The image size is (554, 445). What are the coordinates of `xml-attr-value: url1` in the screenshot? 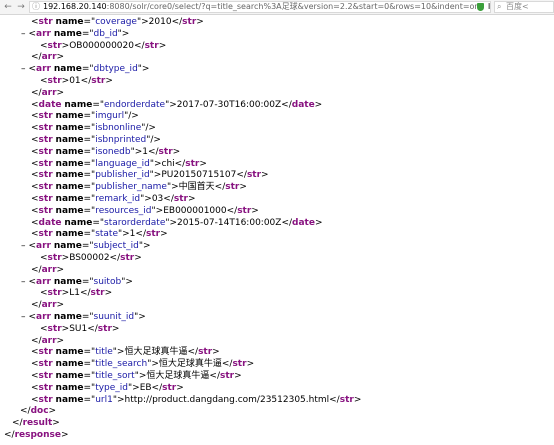 It's located at (104, 399).